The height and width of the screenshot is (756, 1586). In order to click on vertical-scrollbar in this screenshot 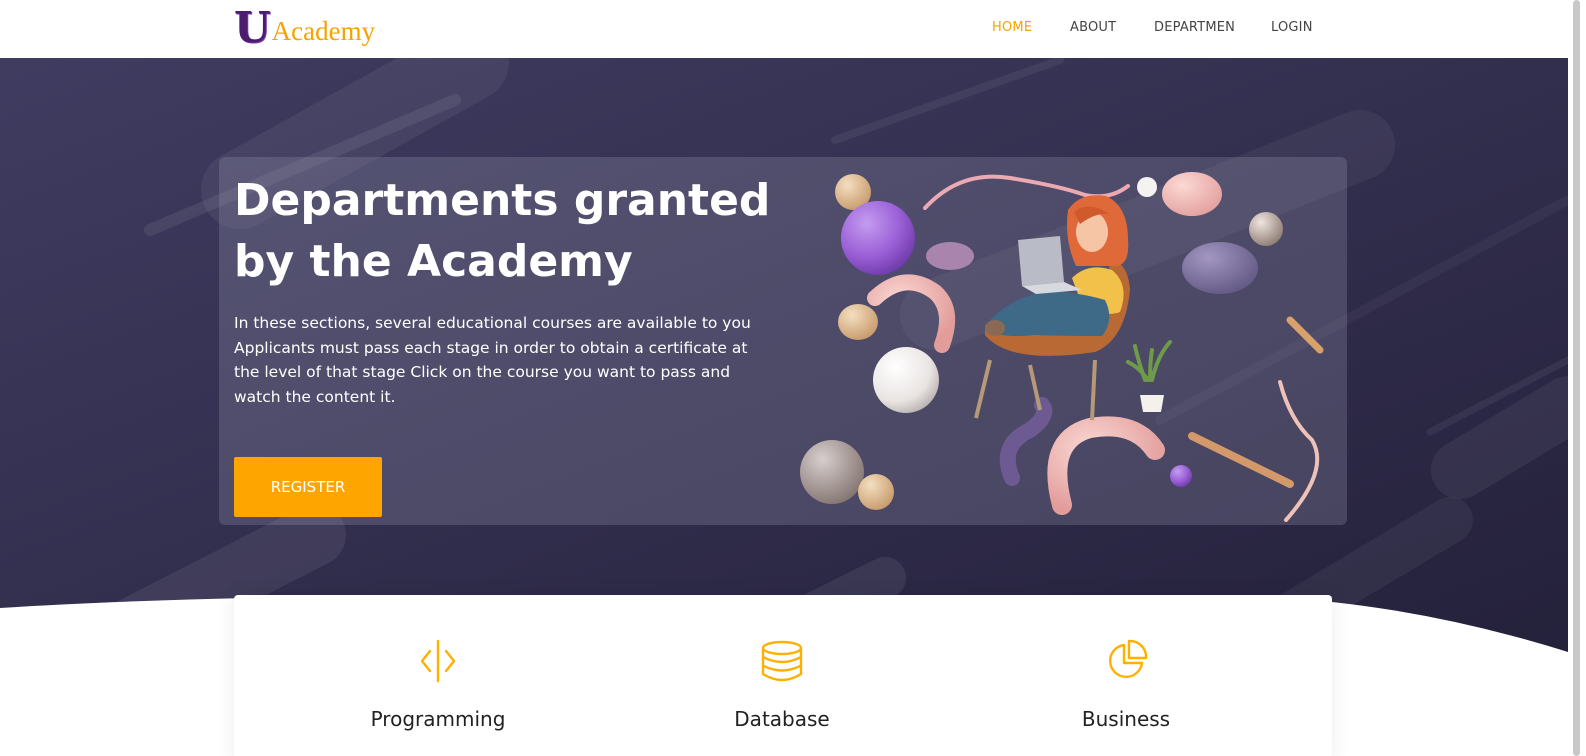, I will do `click(1577, 378)`.